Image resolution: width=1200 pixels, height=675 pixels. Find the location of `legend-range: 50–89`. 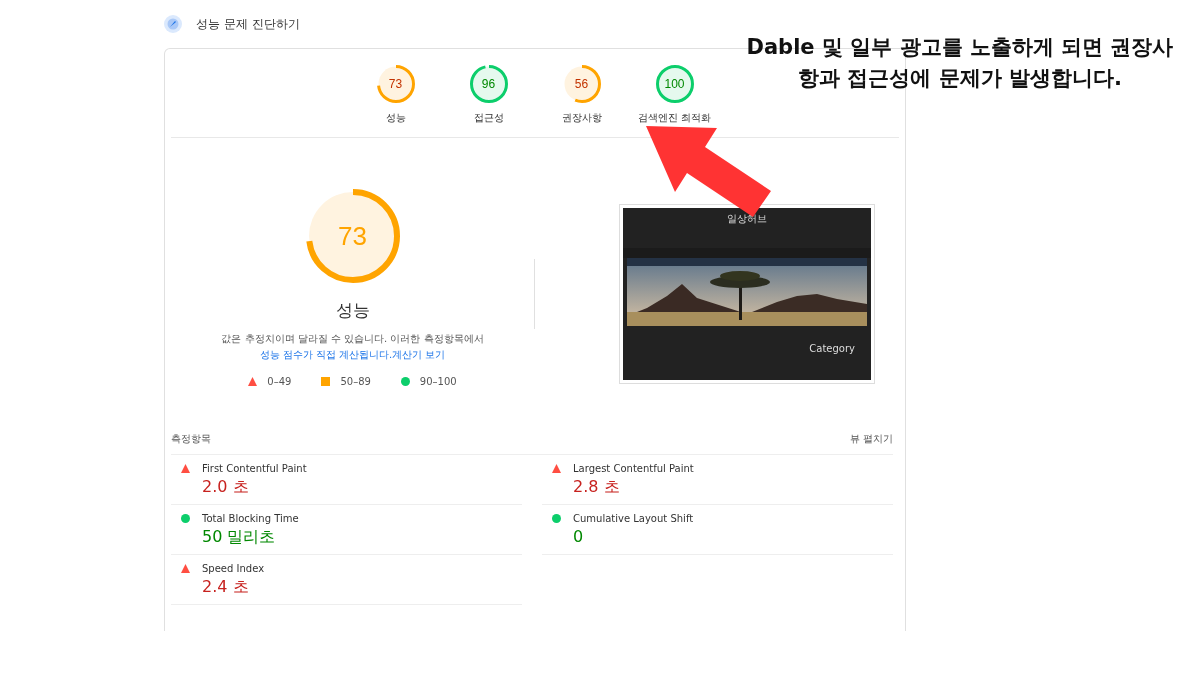

legend-range: 50–89 is located at coordinates (355, 381).